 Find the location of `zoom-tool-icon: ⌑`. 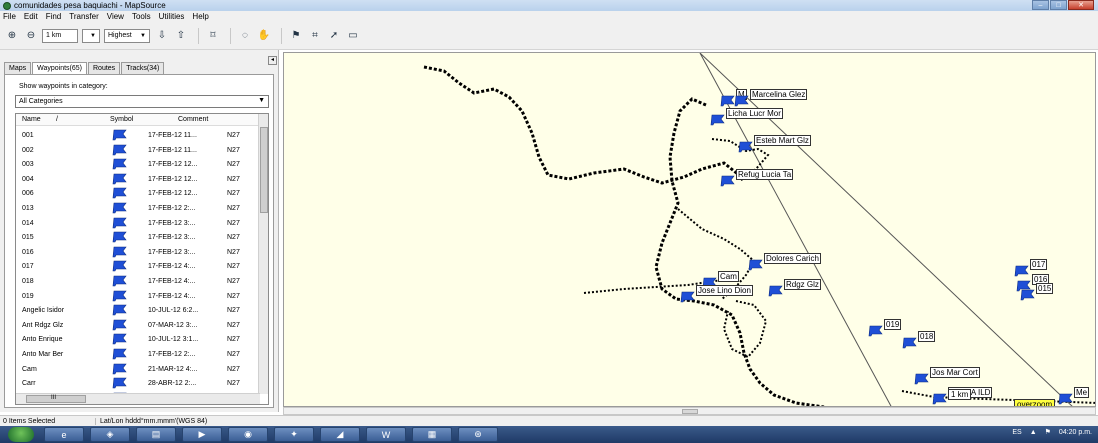

zoom-tool-icon: ⌑ is located at coordinates (213, 36).